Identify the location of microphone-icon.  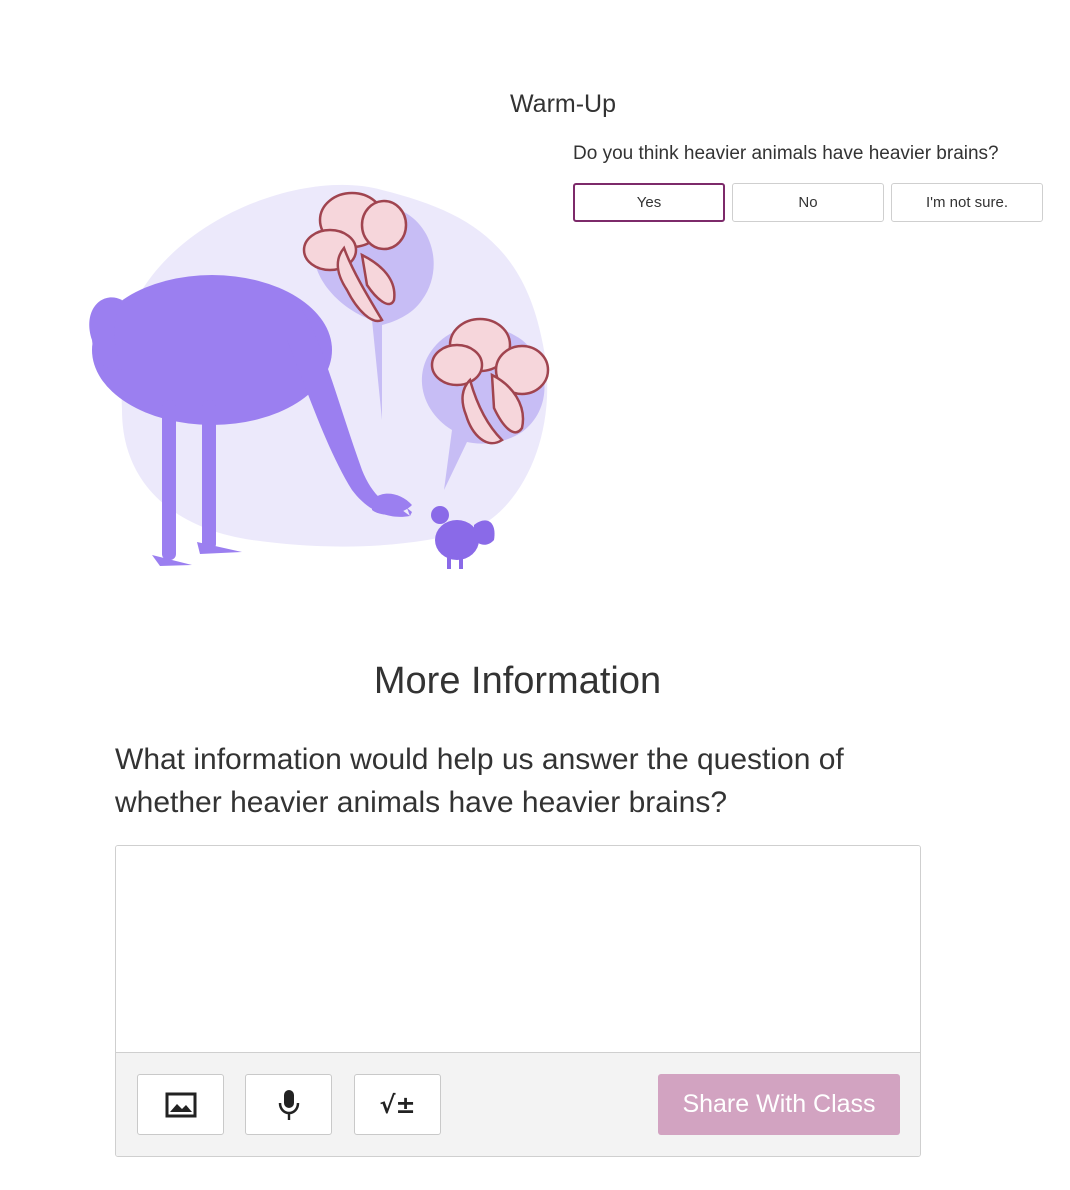
(288, 1104).